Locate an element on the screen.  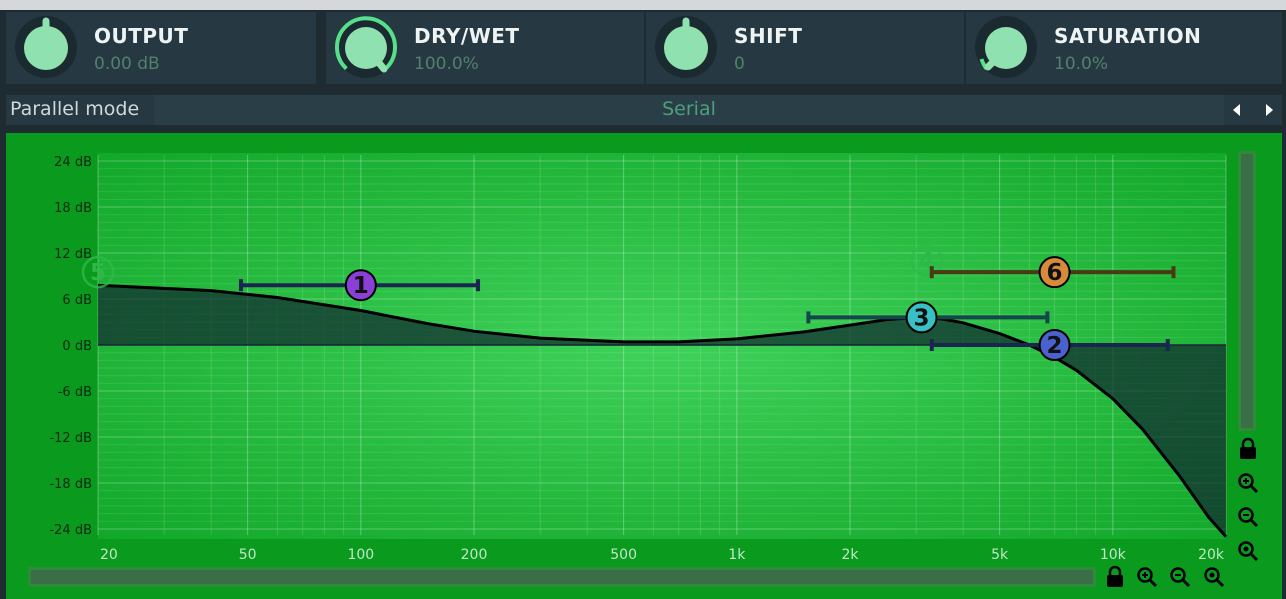
x-tick-label: 200 is located at coordinates (474, 555).